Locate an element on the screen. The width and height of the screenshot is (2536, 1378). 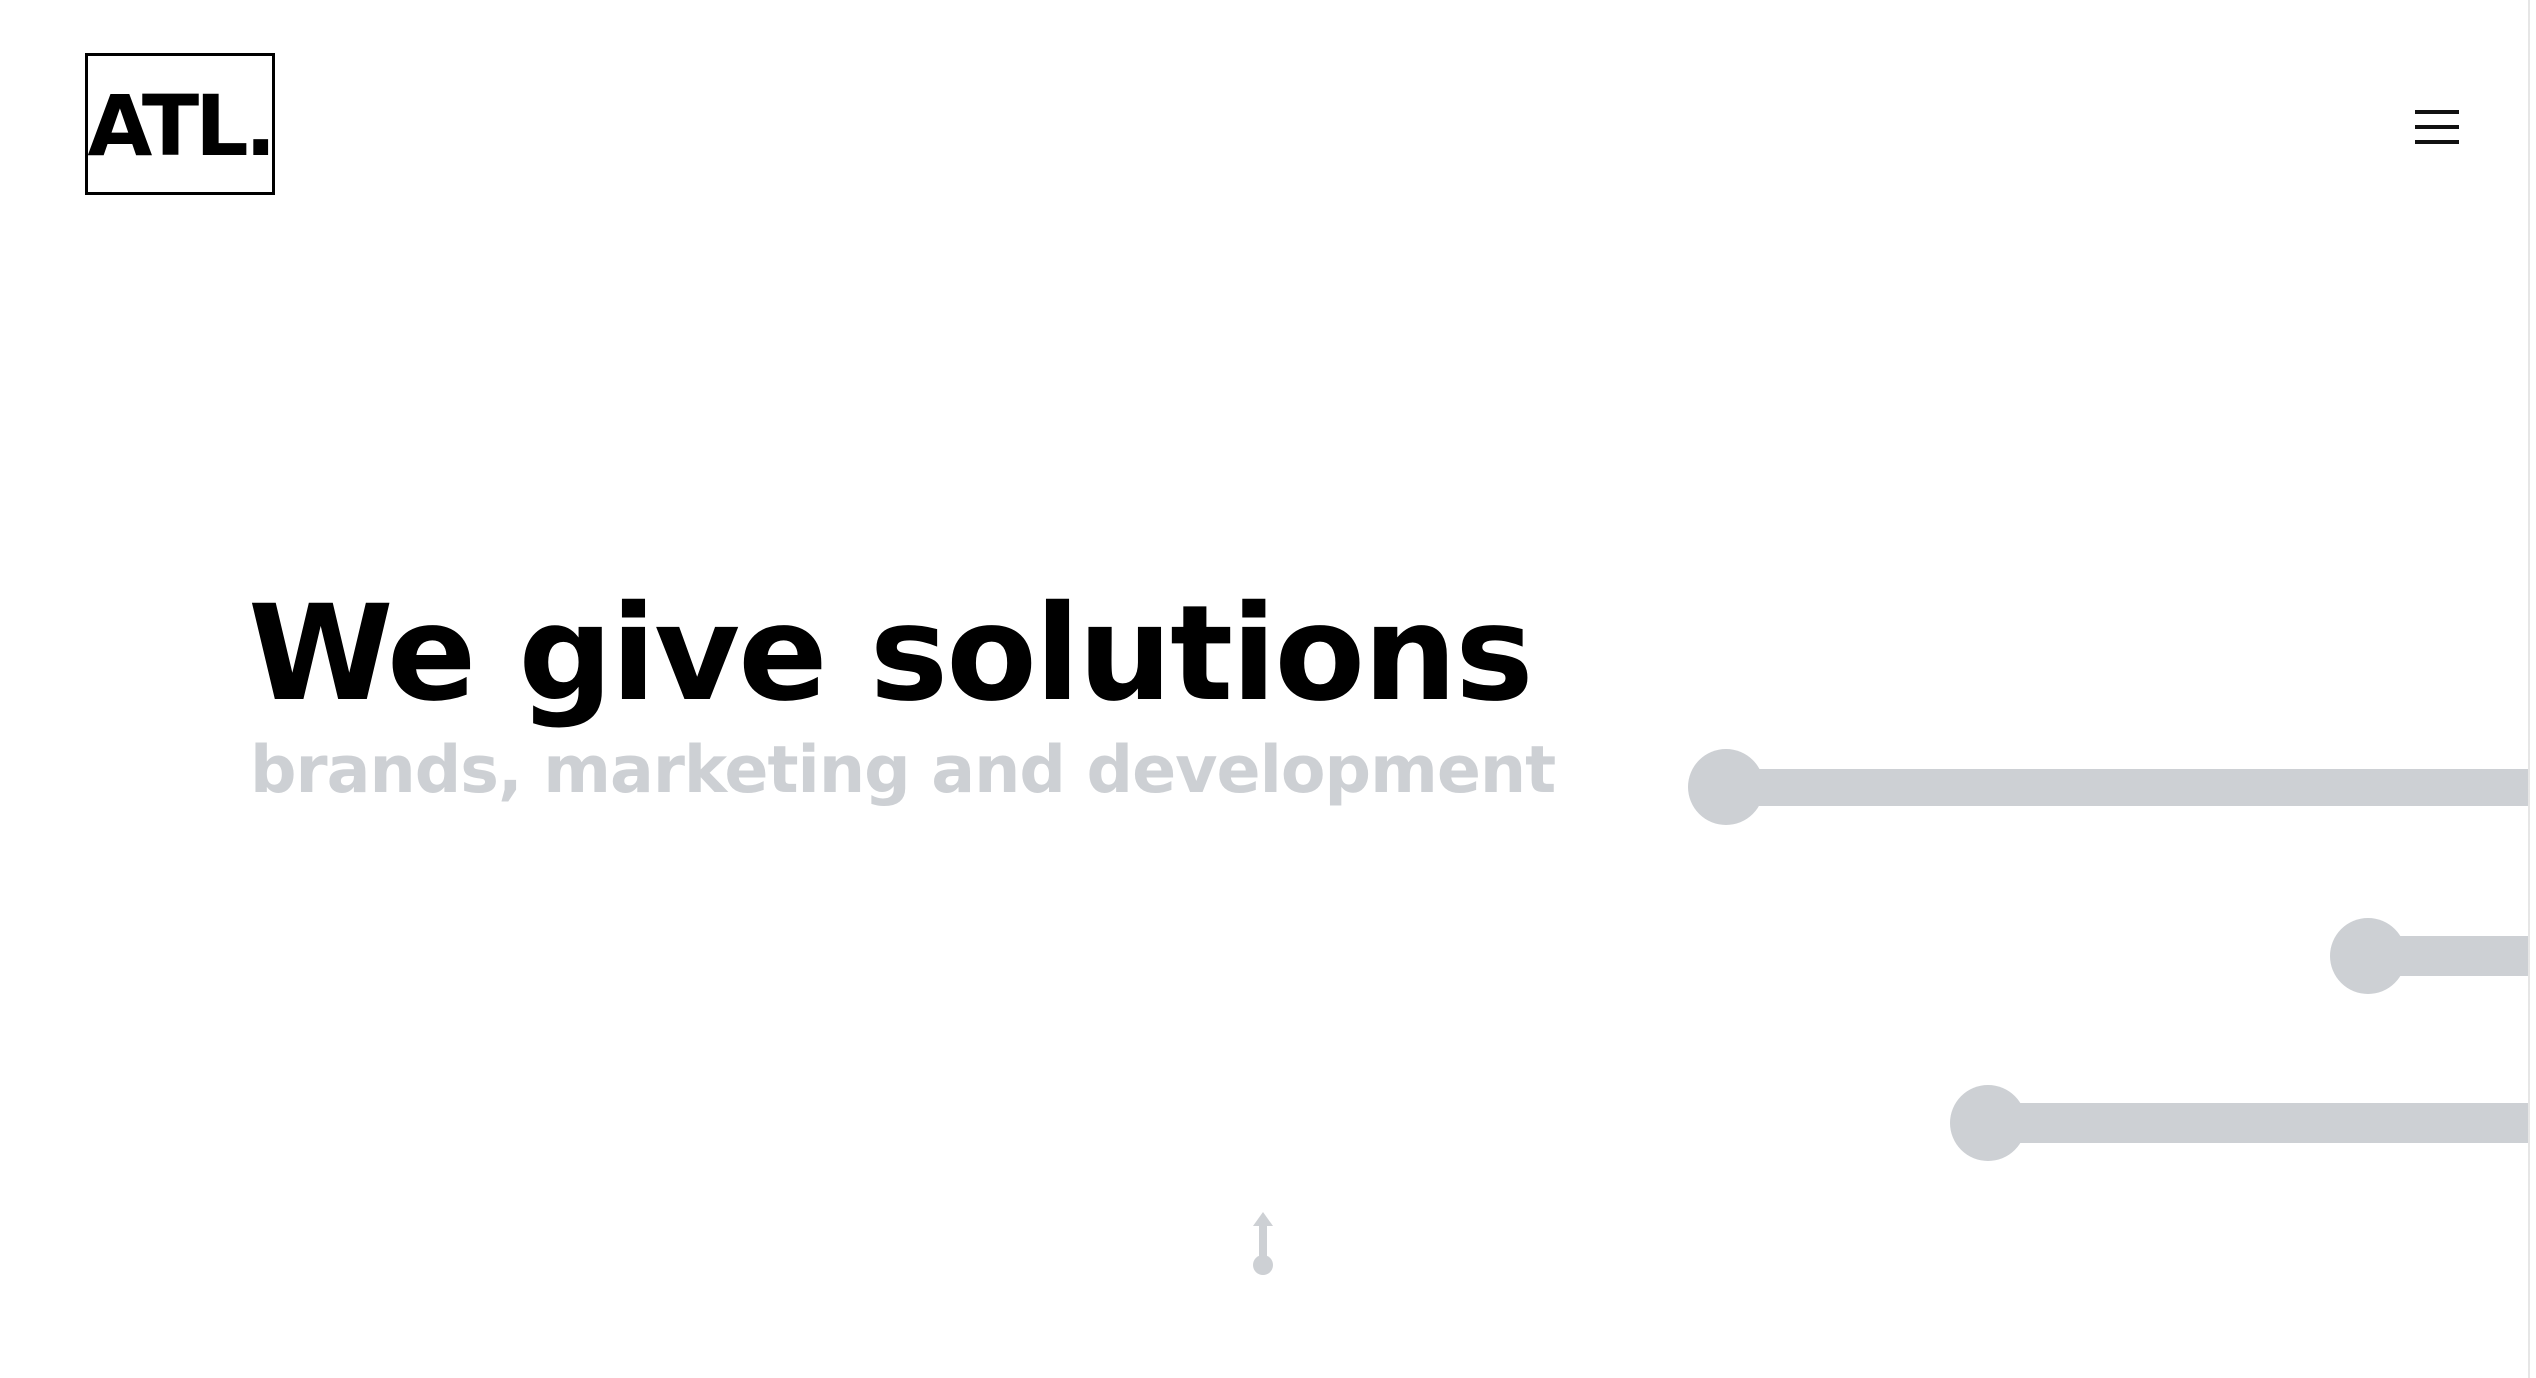
decorative-lines is located at coordinates (2108, 955).